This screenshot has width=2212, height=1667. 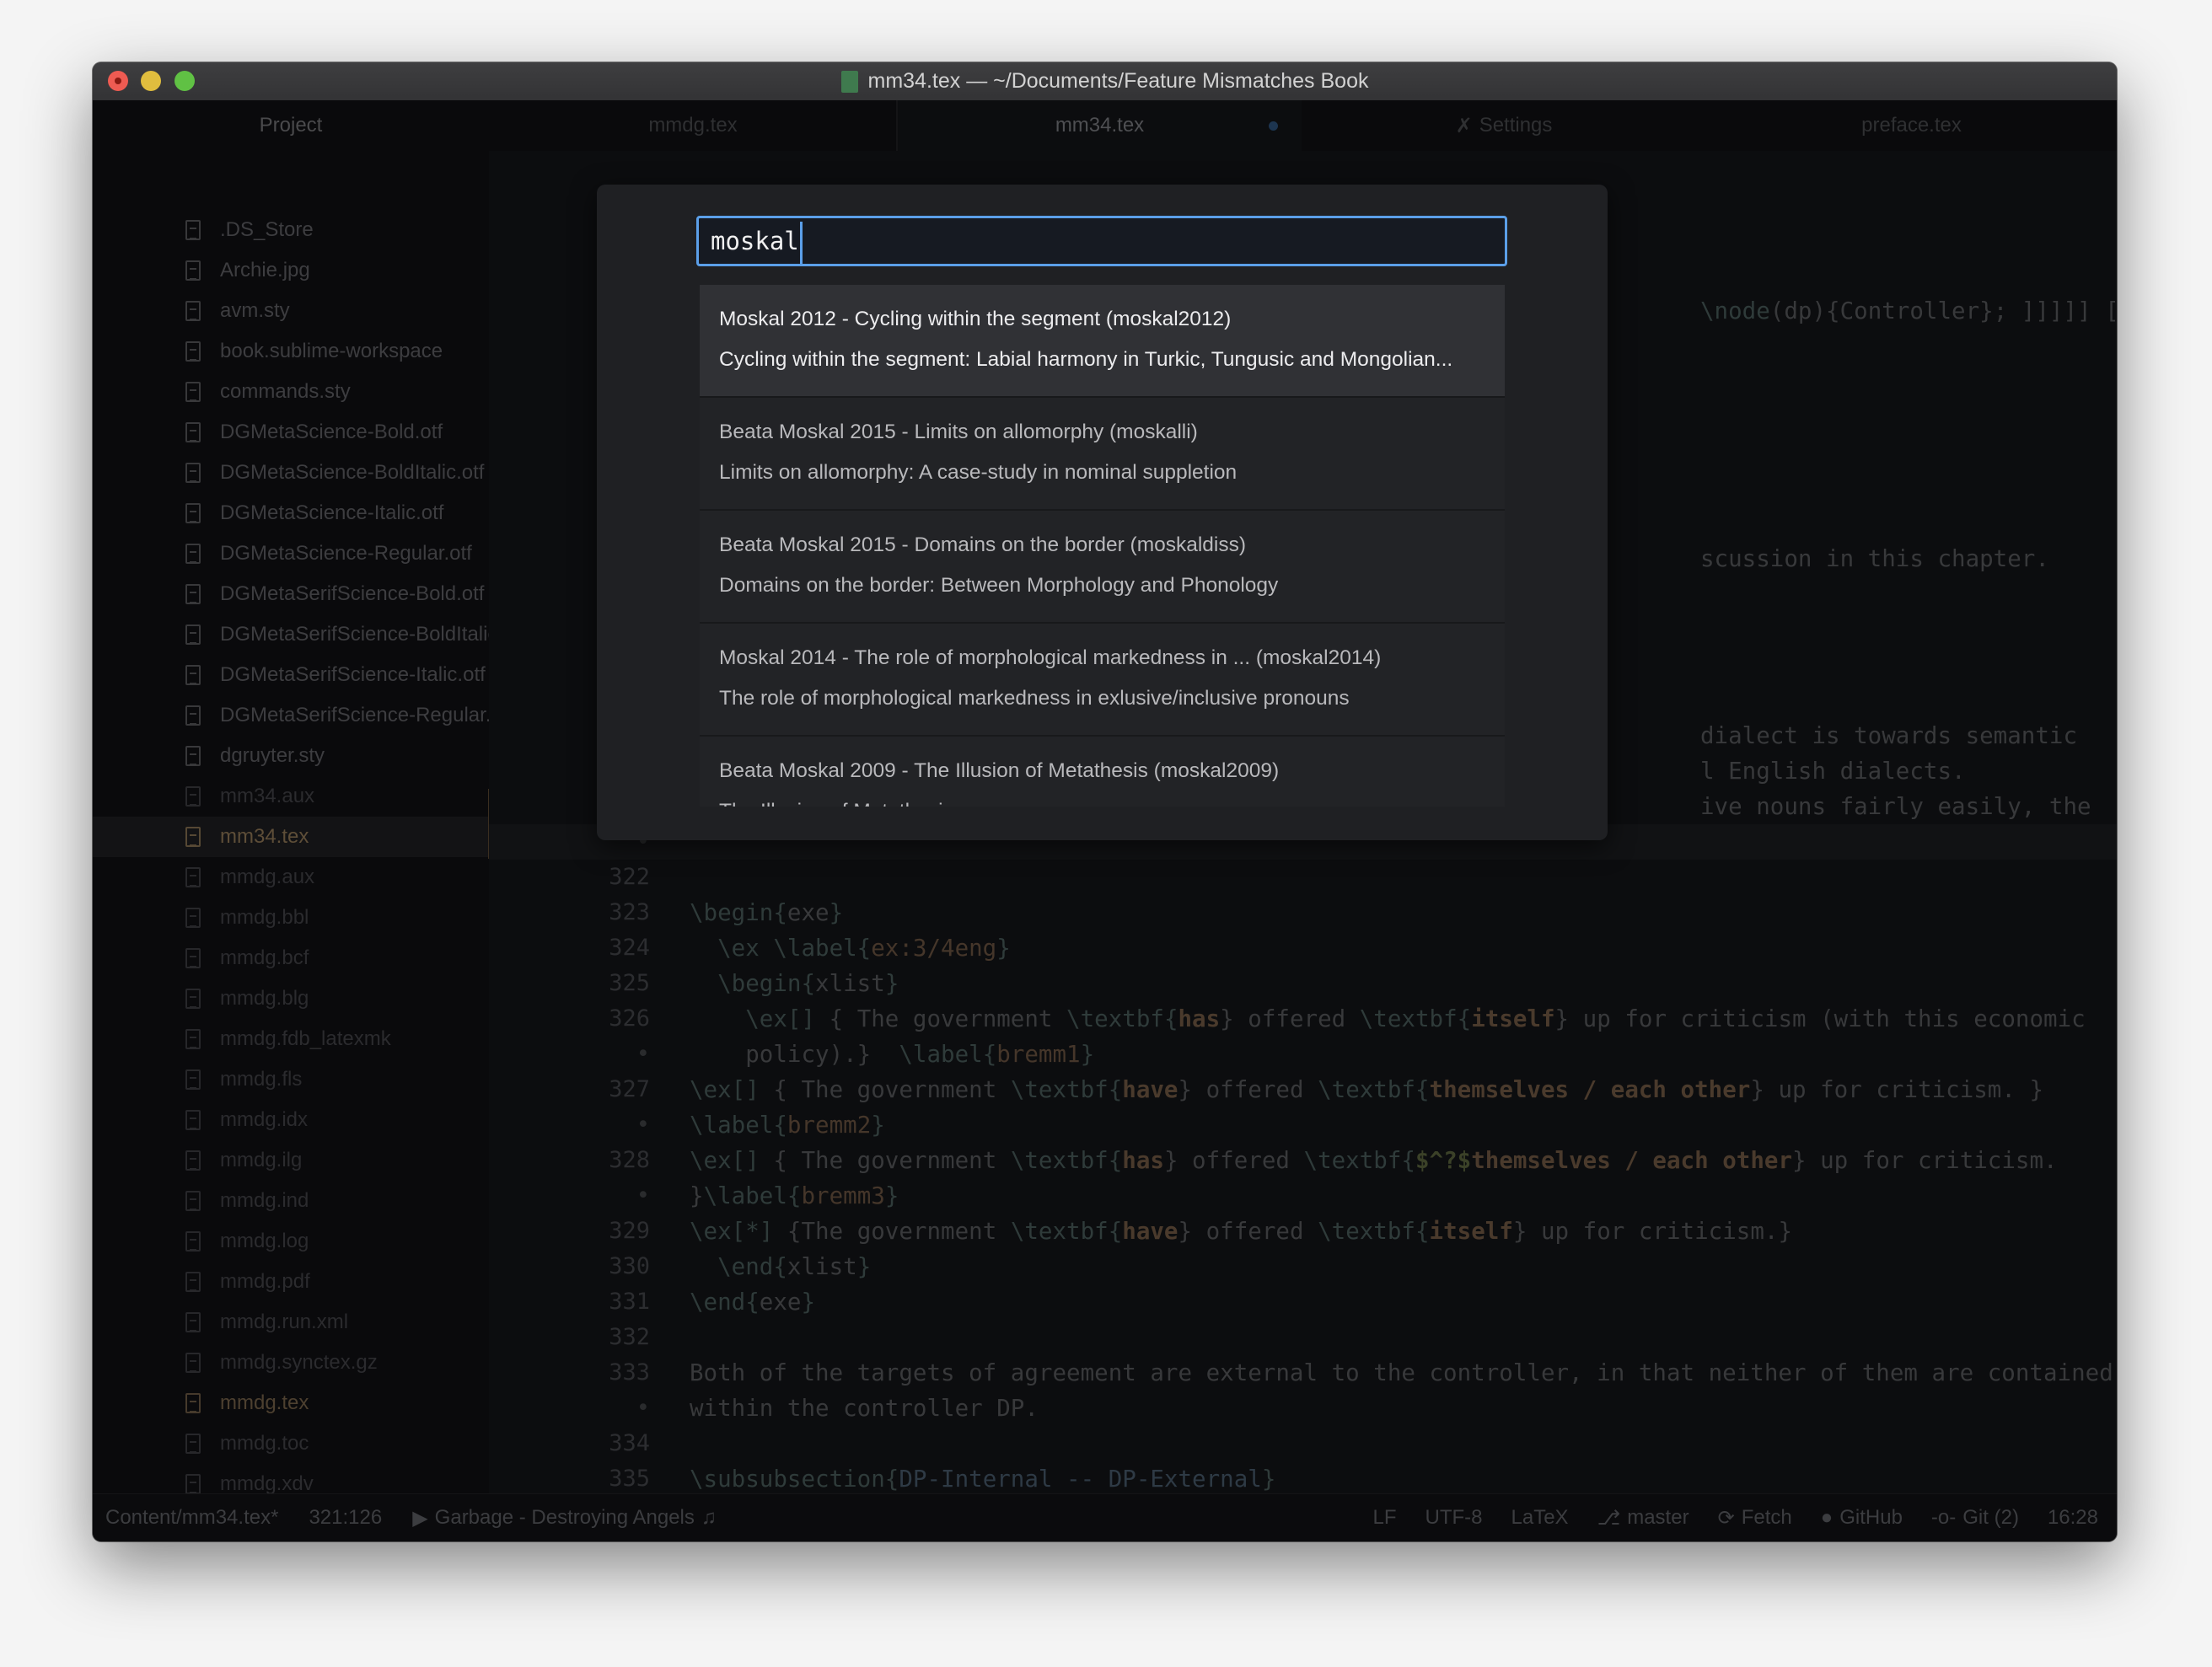 I want to click on tree-item: mmdg.run.xml, so click(x=291, y=1322).